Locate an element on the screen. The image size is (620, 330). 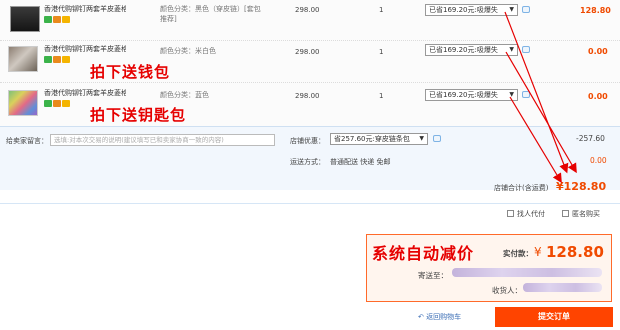
shop-promo-value: 省257.60元:穿皮链条包 is located at coordinates (372, 139).